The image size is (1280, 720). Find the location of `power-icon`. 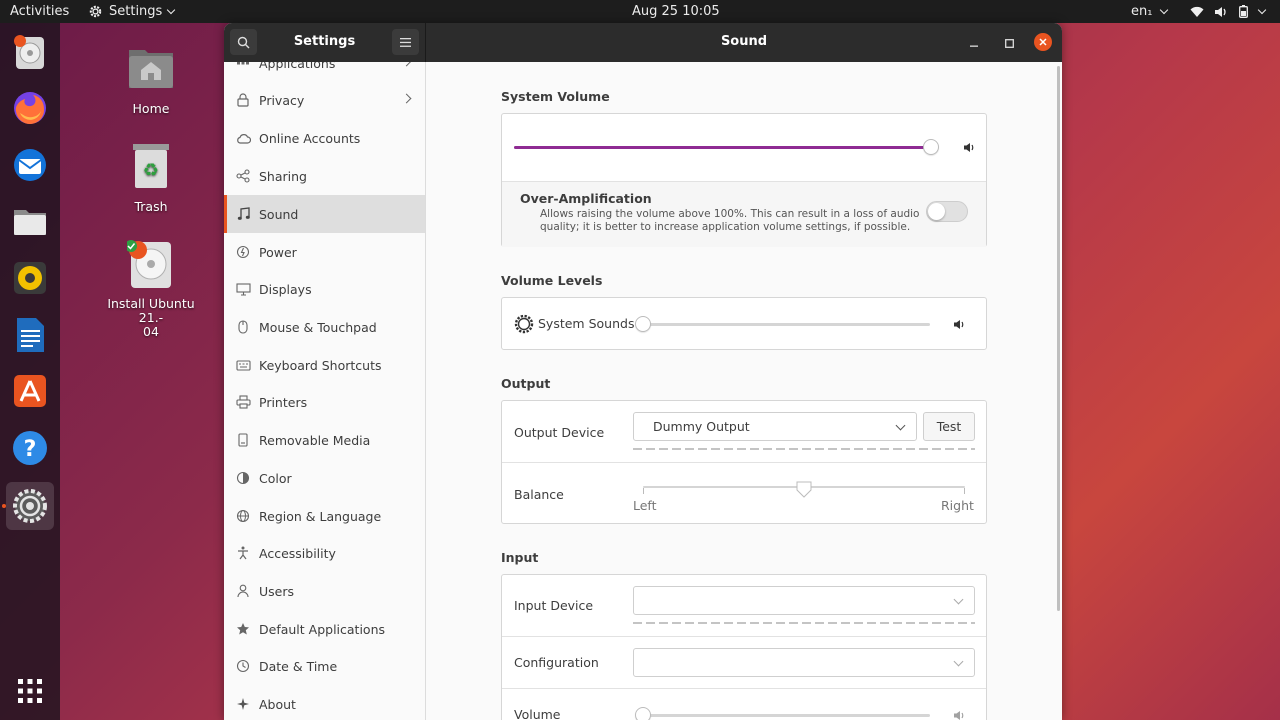

power-icon is located at coordinates (243, 252).